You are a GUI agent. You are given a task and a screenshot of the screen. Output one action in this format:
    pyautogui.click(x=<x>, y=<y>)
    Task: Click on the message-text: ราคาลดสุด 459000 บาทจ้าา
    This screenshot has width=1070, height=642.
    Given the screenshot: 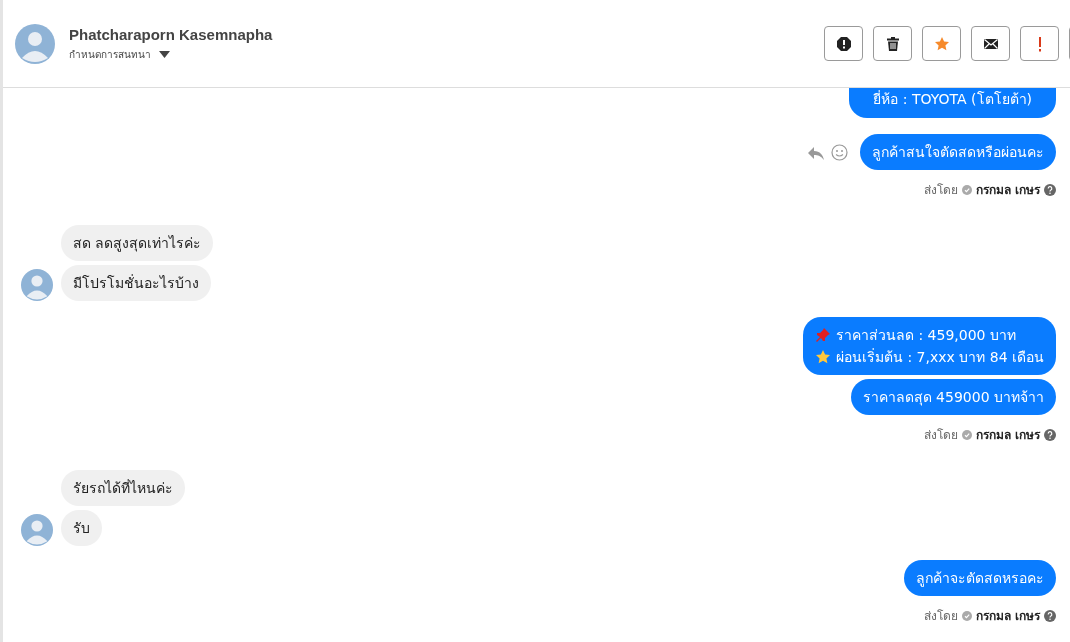 What is the action you would take?
    pyautogui.click(x=953, y=398)
    